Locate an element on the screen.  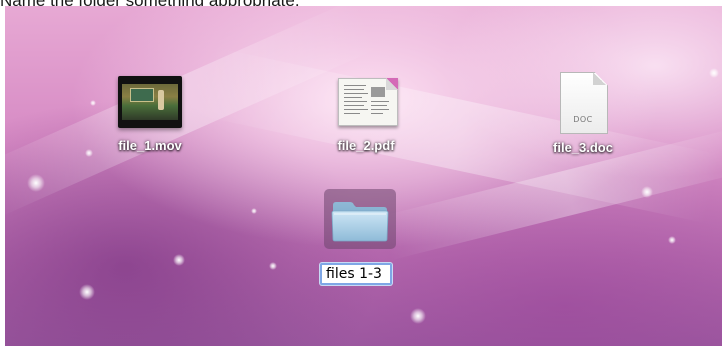
folder-name-input is located at coordinates (356, 274).